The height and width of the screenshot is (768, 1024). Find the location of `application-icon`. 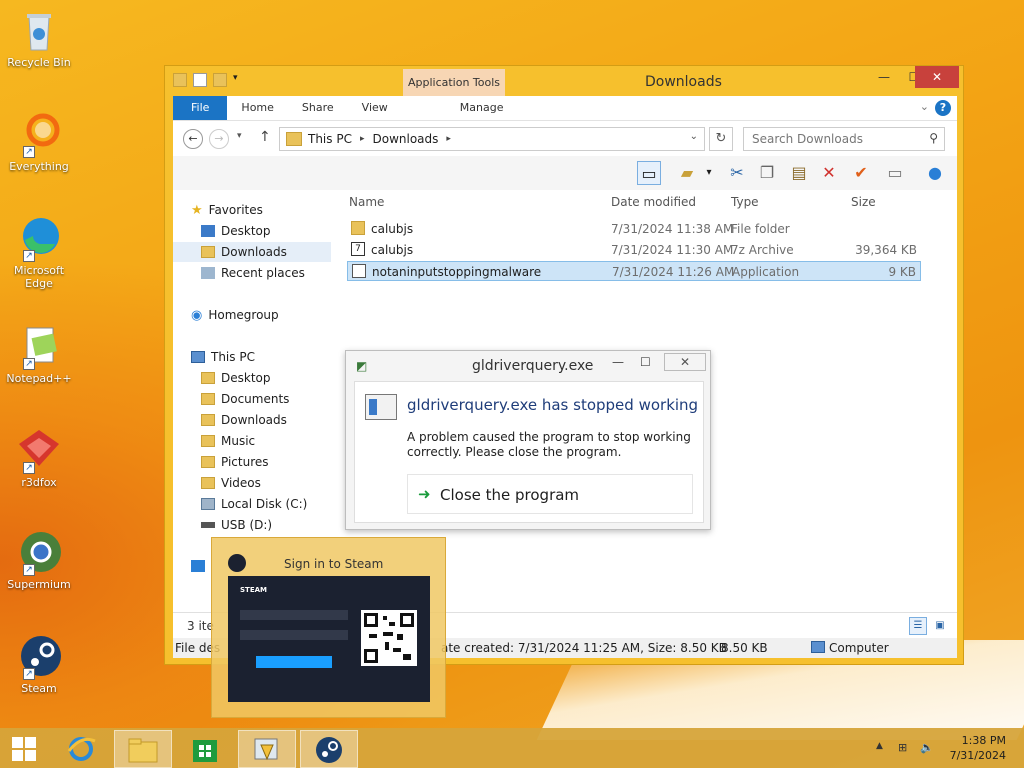

application-icon is located at coordinates (359, 271).